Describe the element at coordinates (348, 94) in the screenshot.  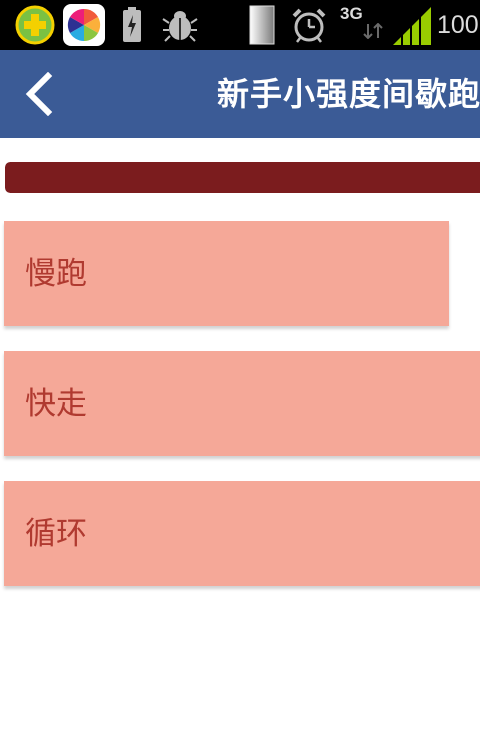
I see `page-title: 新手小强度间歇跑` at that location.